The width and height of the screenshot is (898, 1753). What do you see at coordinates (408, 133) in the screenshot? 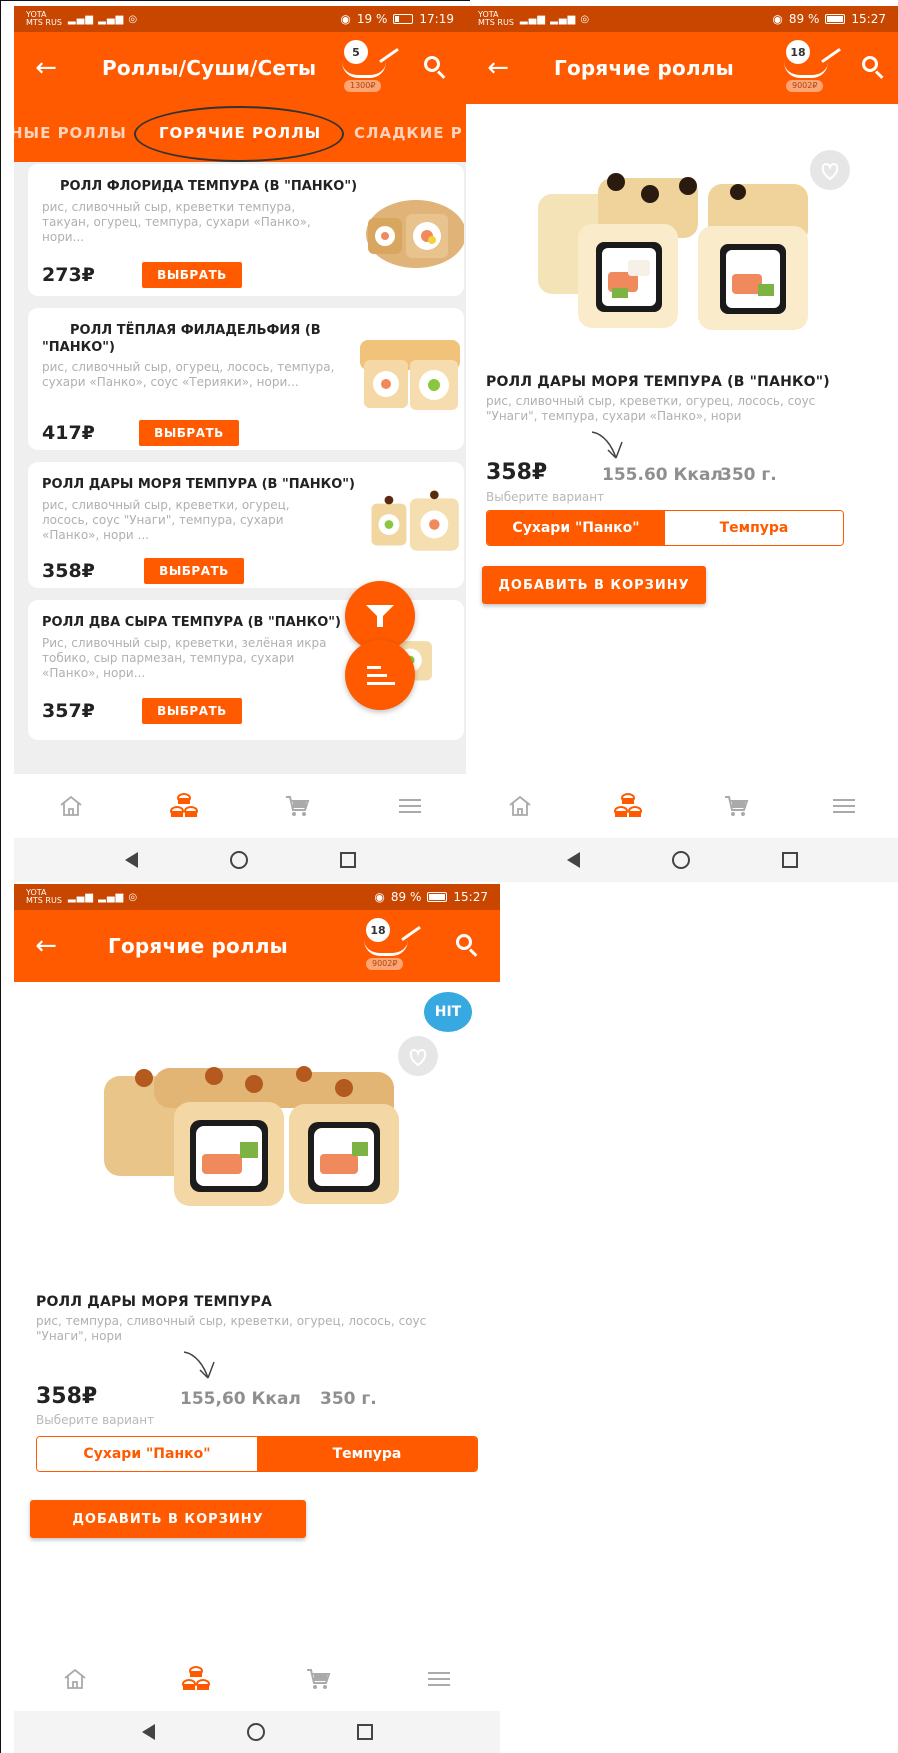
I see `tab-sweet-rolls: СЛАДКИЕ Р` at bounding box center [408, 133].